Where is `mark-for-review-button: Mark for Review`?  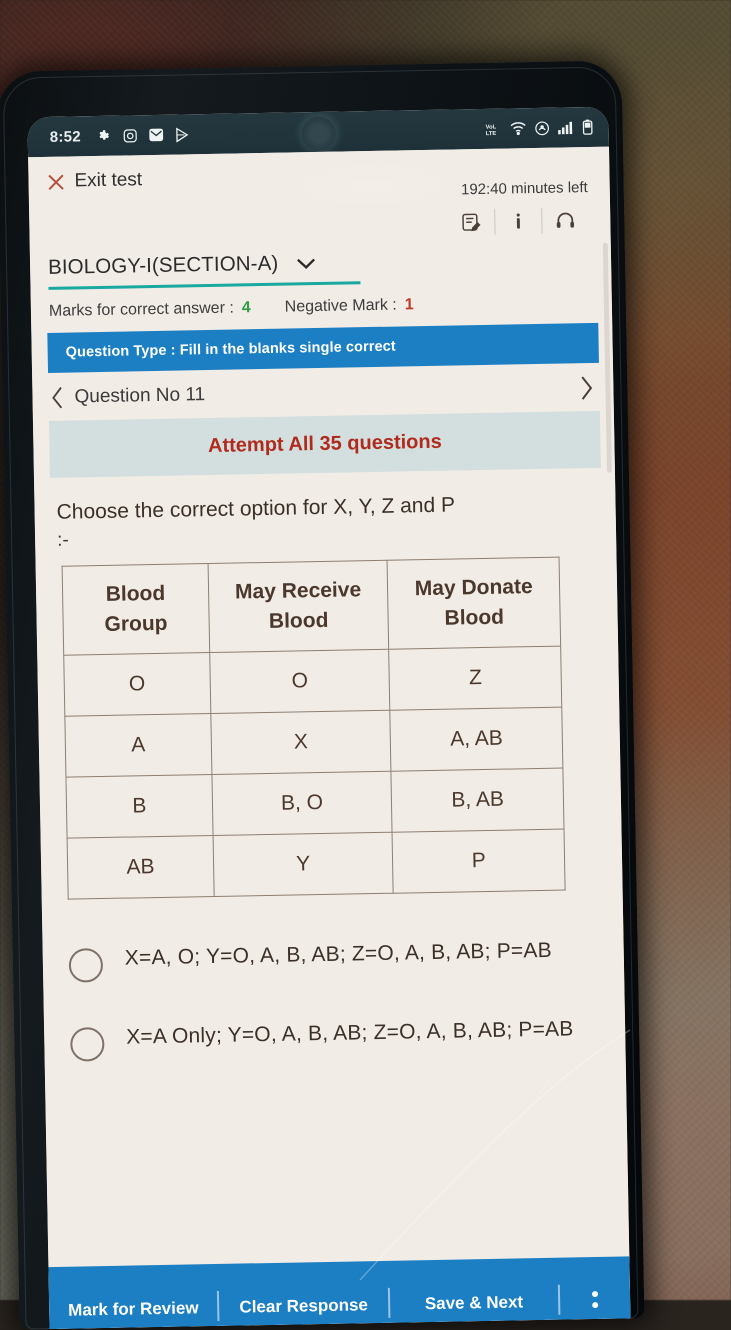 mark-for-review-button: Mark for Review is located at coordinates (133, 1296).